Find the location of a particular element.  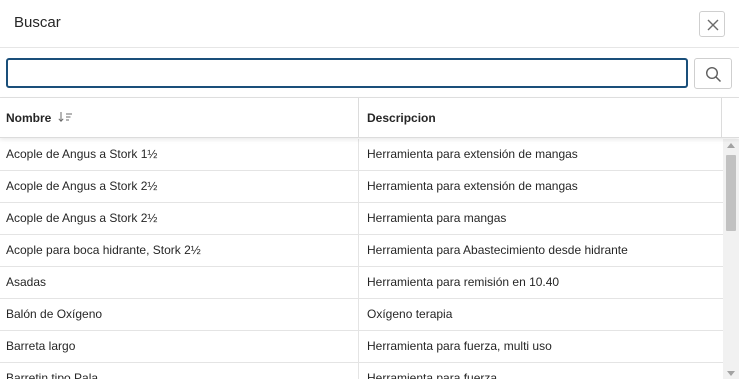

search-button is located at coordinates (713, 73).